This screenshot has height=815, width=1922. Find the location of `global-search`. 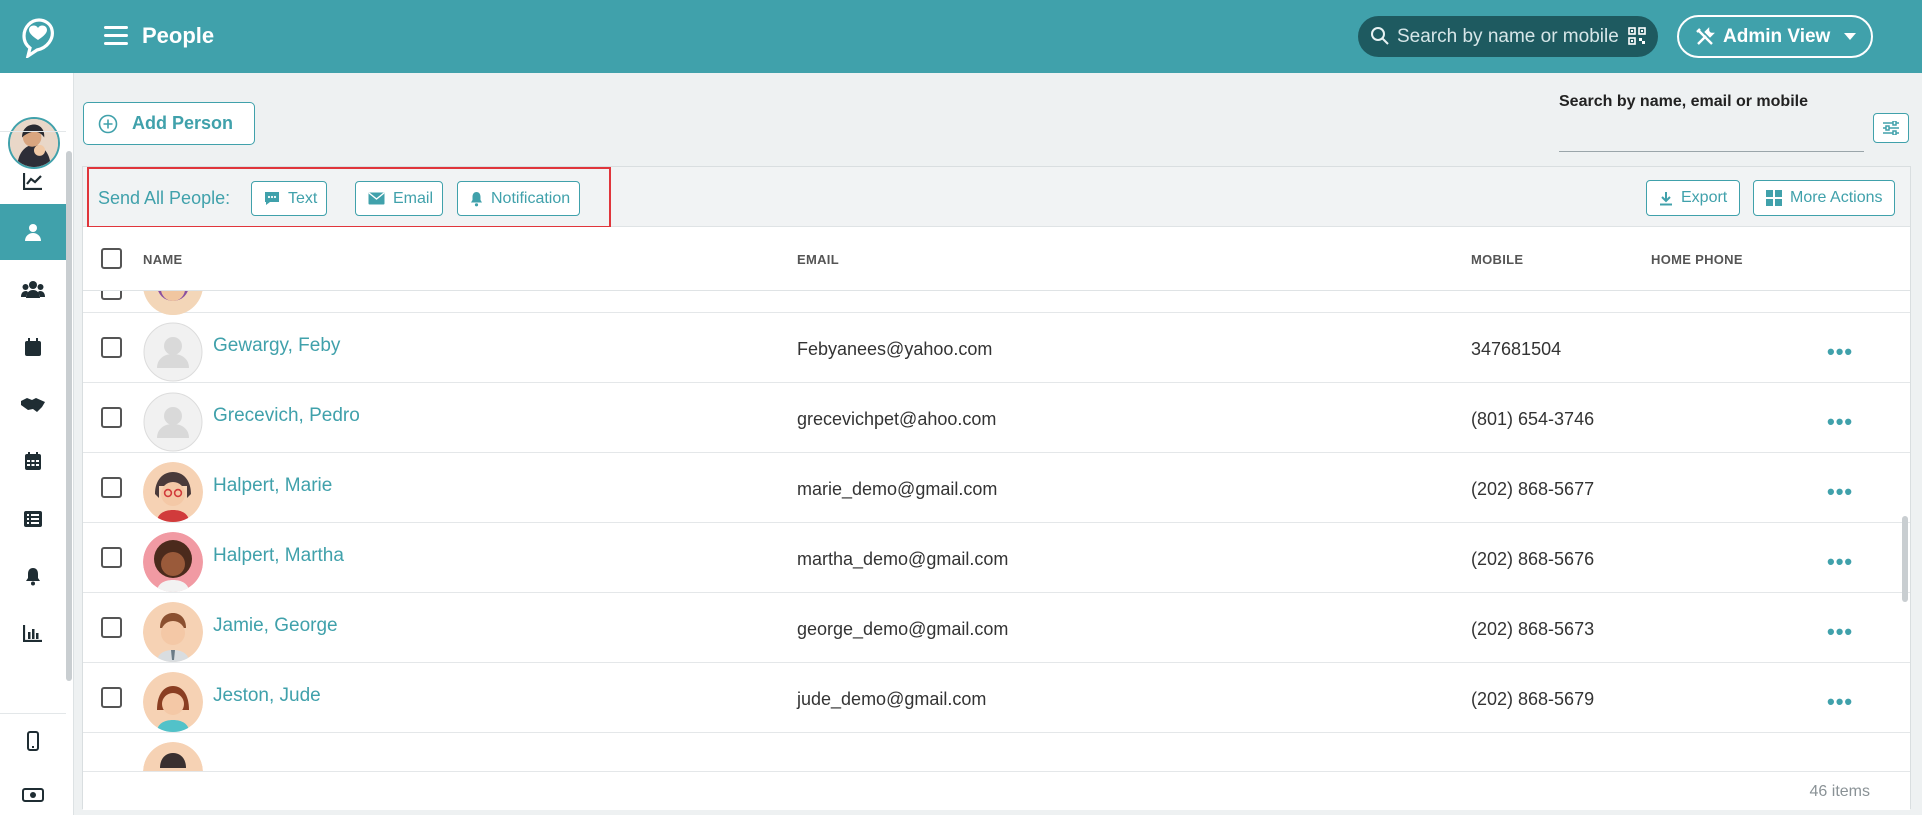

global-search is located at coordinates (1508, 36).